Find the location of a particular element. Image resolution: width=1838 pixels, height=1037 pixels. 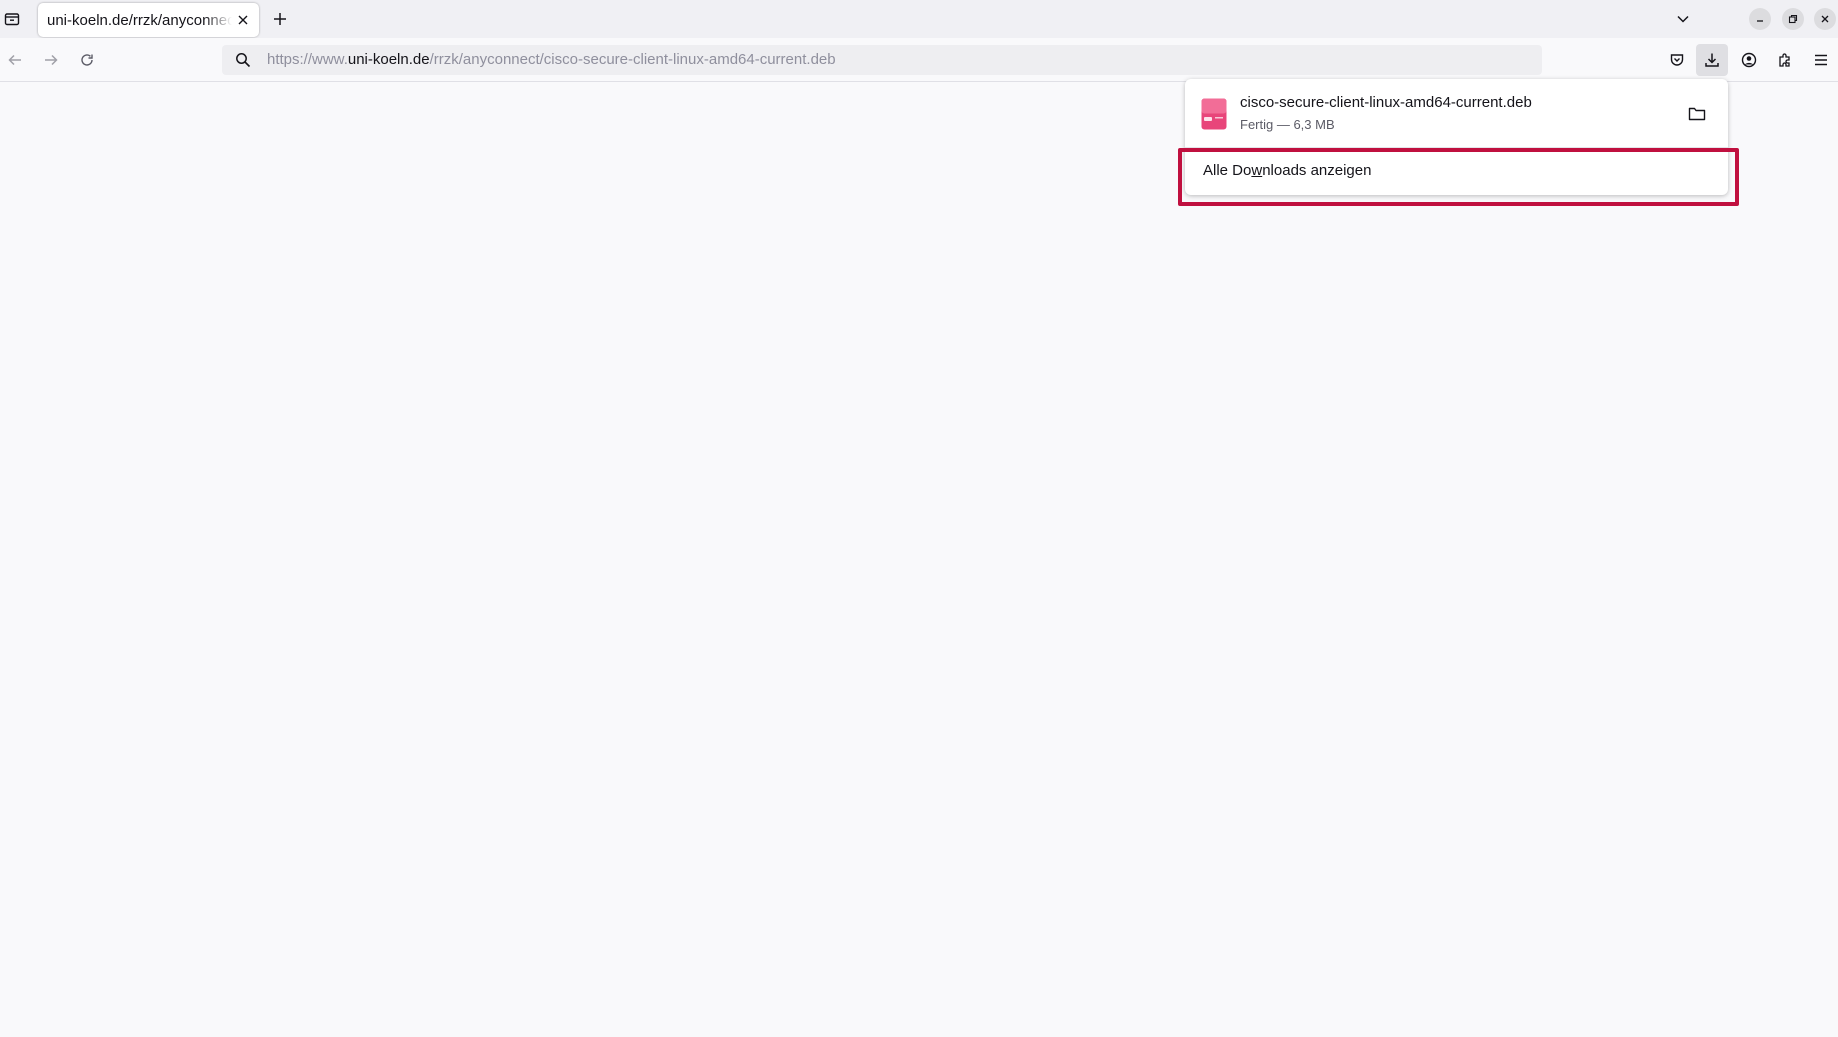

plus-icon is located at coordinates (280, 19).